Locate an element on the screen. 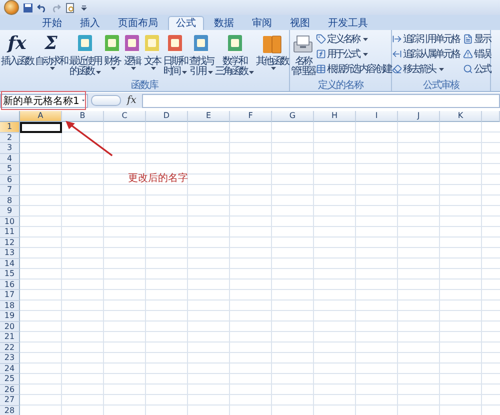 The image size is (500, 415). row-header: 17 is located at coordinates (10, 295).